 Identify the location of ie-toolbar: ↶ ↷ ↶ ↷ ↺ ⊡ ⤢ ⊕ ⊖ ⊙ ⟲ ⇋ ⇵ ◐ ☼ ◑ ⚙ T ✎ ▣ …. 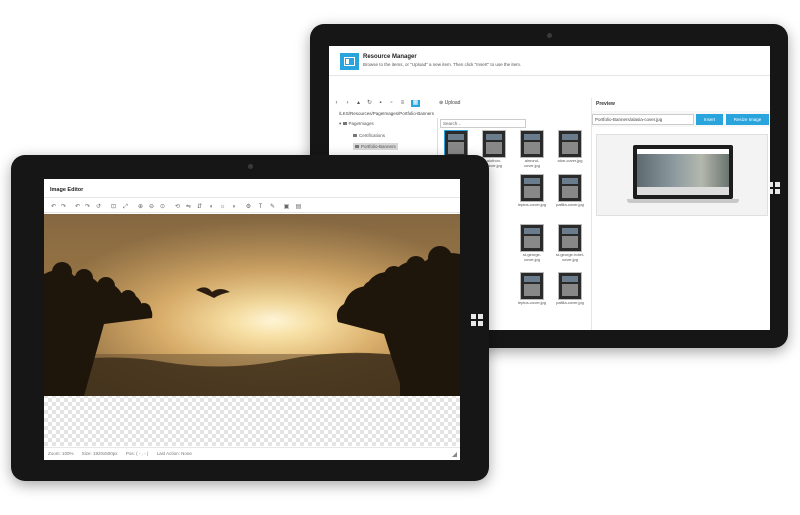
(252, 207).